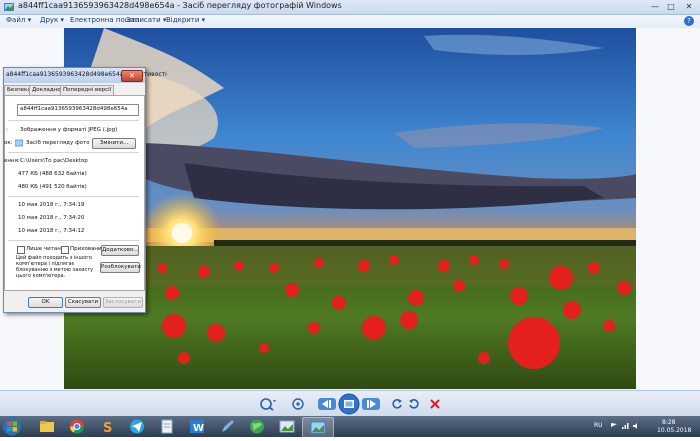 This screenshot has height=441, width=700. I want to click on readonly-checkbox, so click(21, 250).